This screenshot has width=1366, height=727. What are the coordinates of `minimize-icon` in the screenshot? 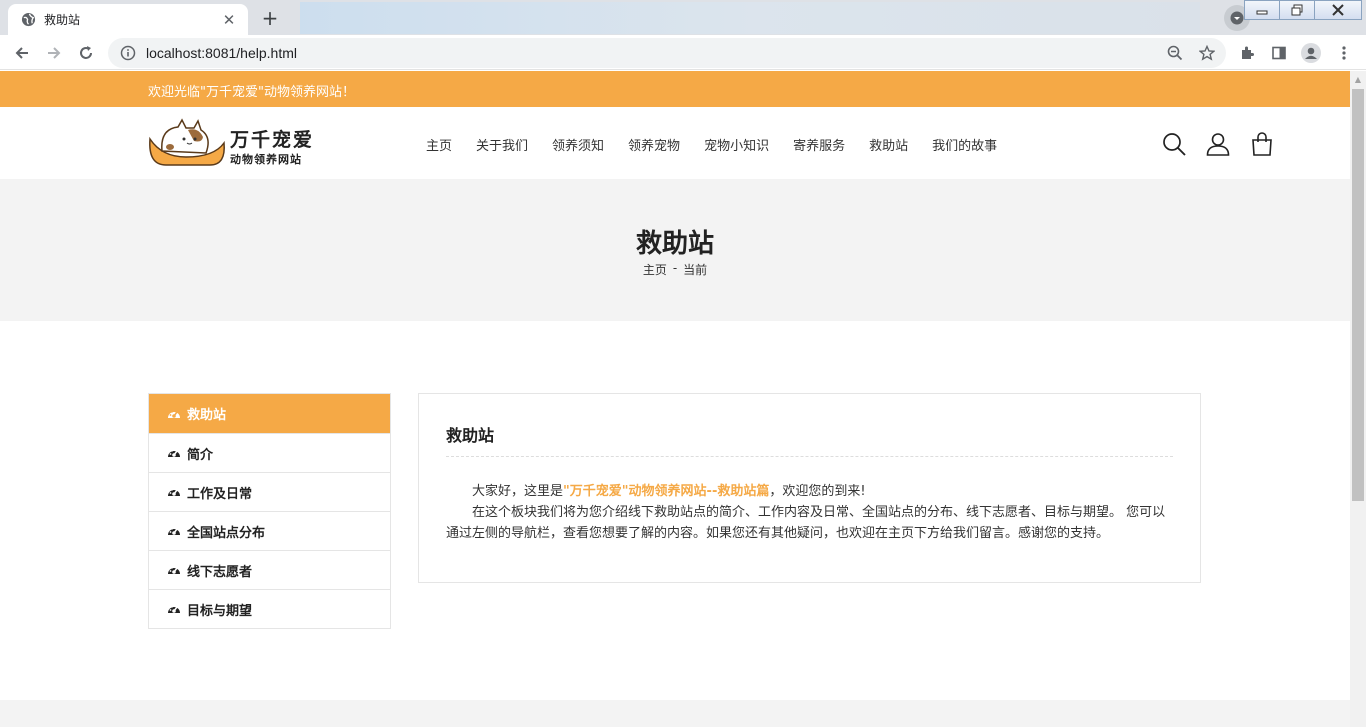 It's located at (1262, 12).